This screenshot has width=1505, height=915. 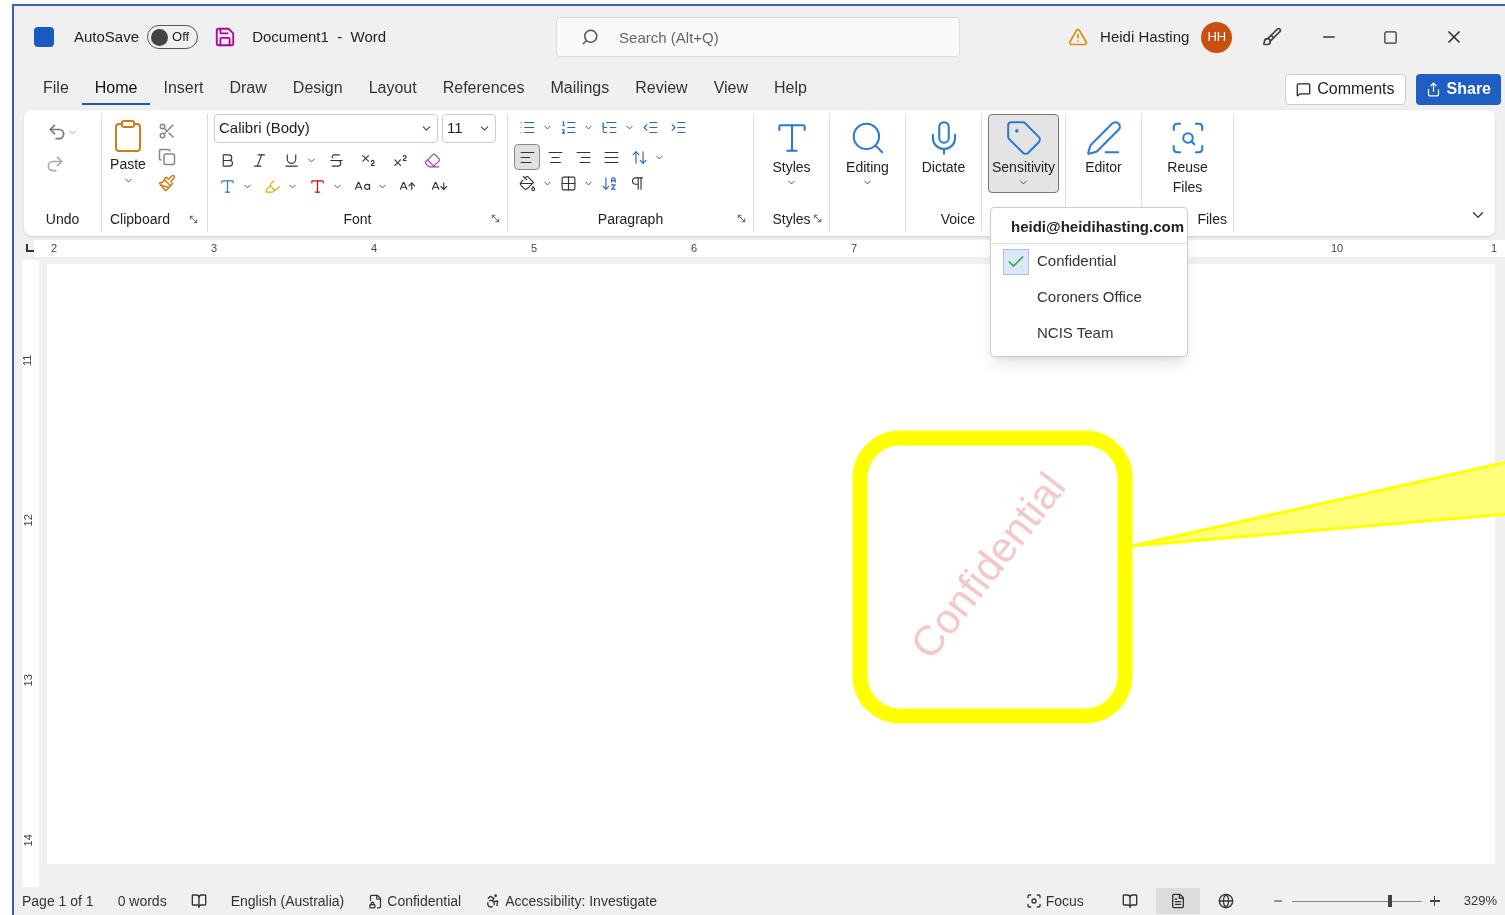 What do you see at coordinates (1389, 901) in the screenshot?
I see `zoom-thumb` at bounding box center [1389, 901].